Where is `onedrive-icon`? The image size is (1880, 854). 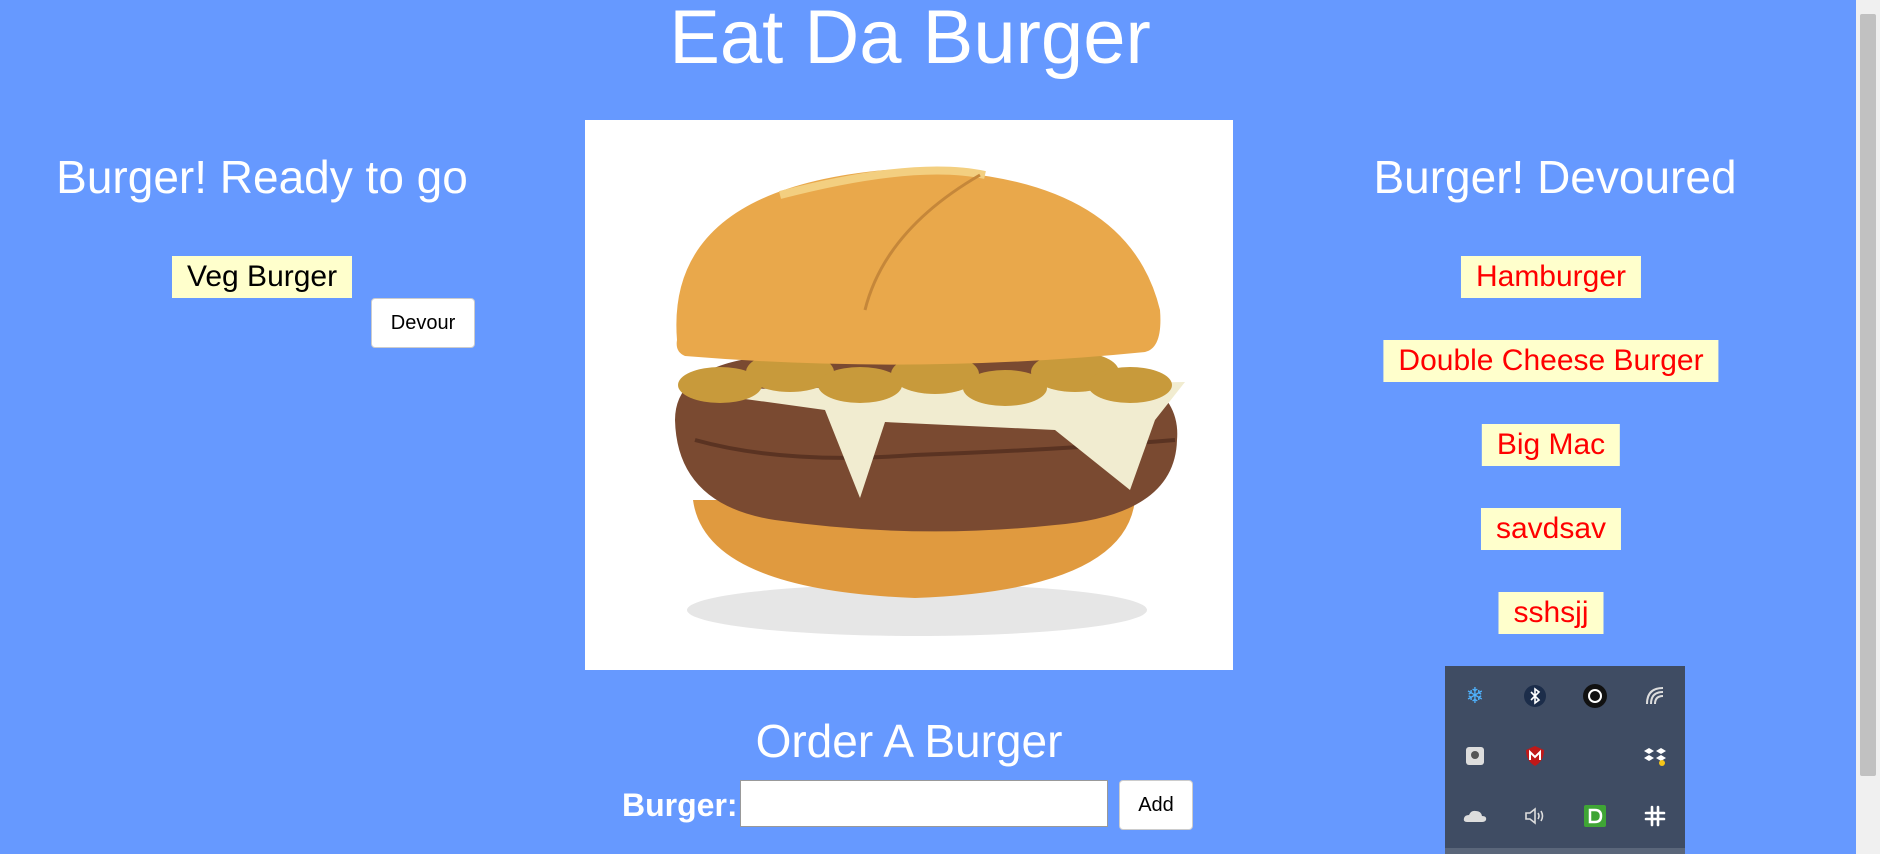
onedrive-icon is located at coordinates (1475, 816).